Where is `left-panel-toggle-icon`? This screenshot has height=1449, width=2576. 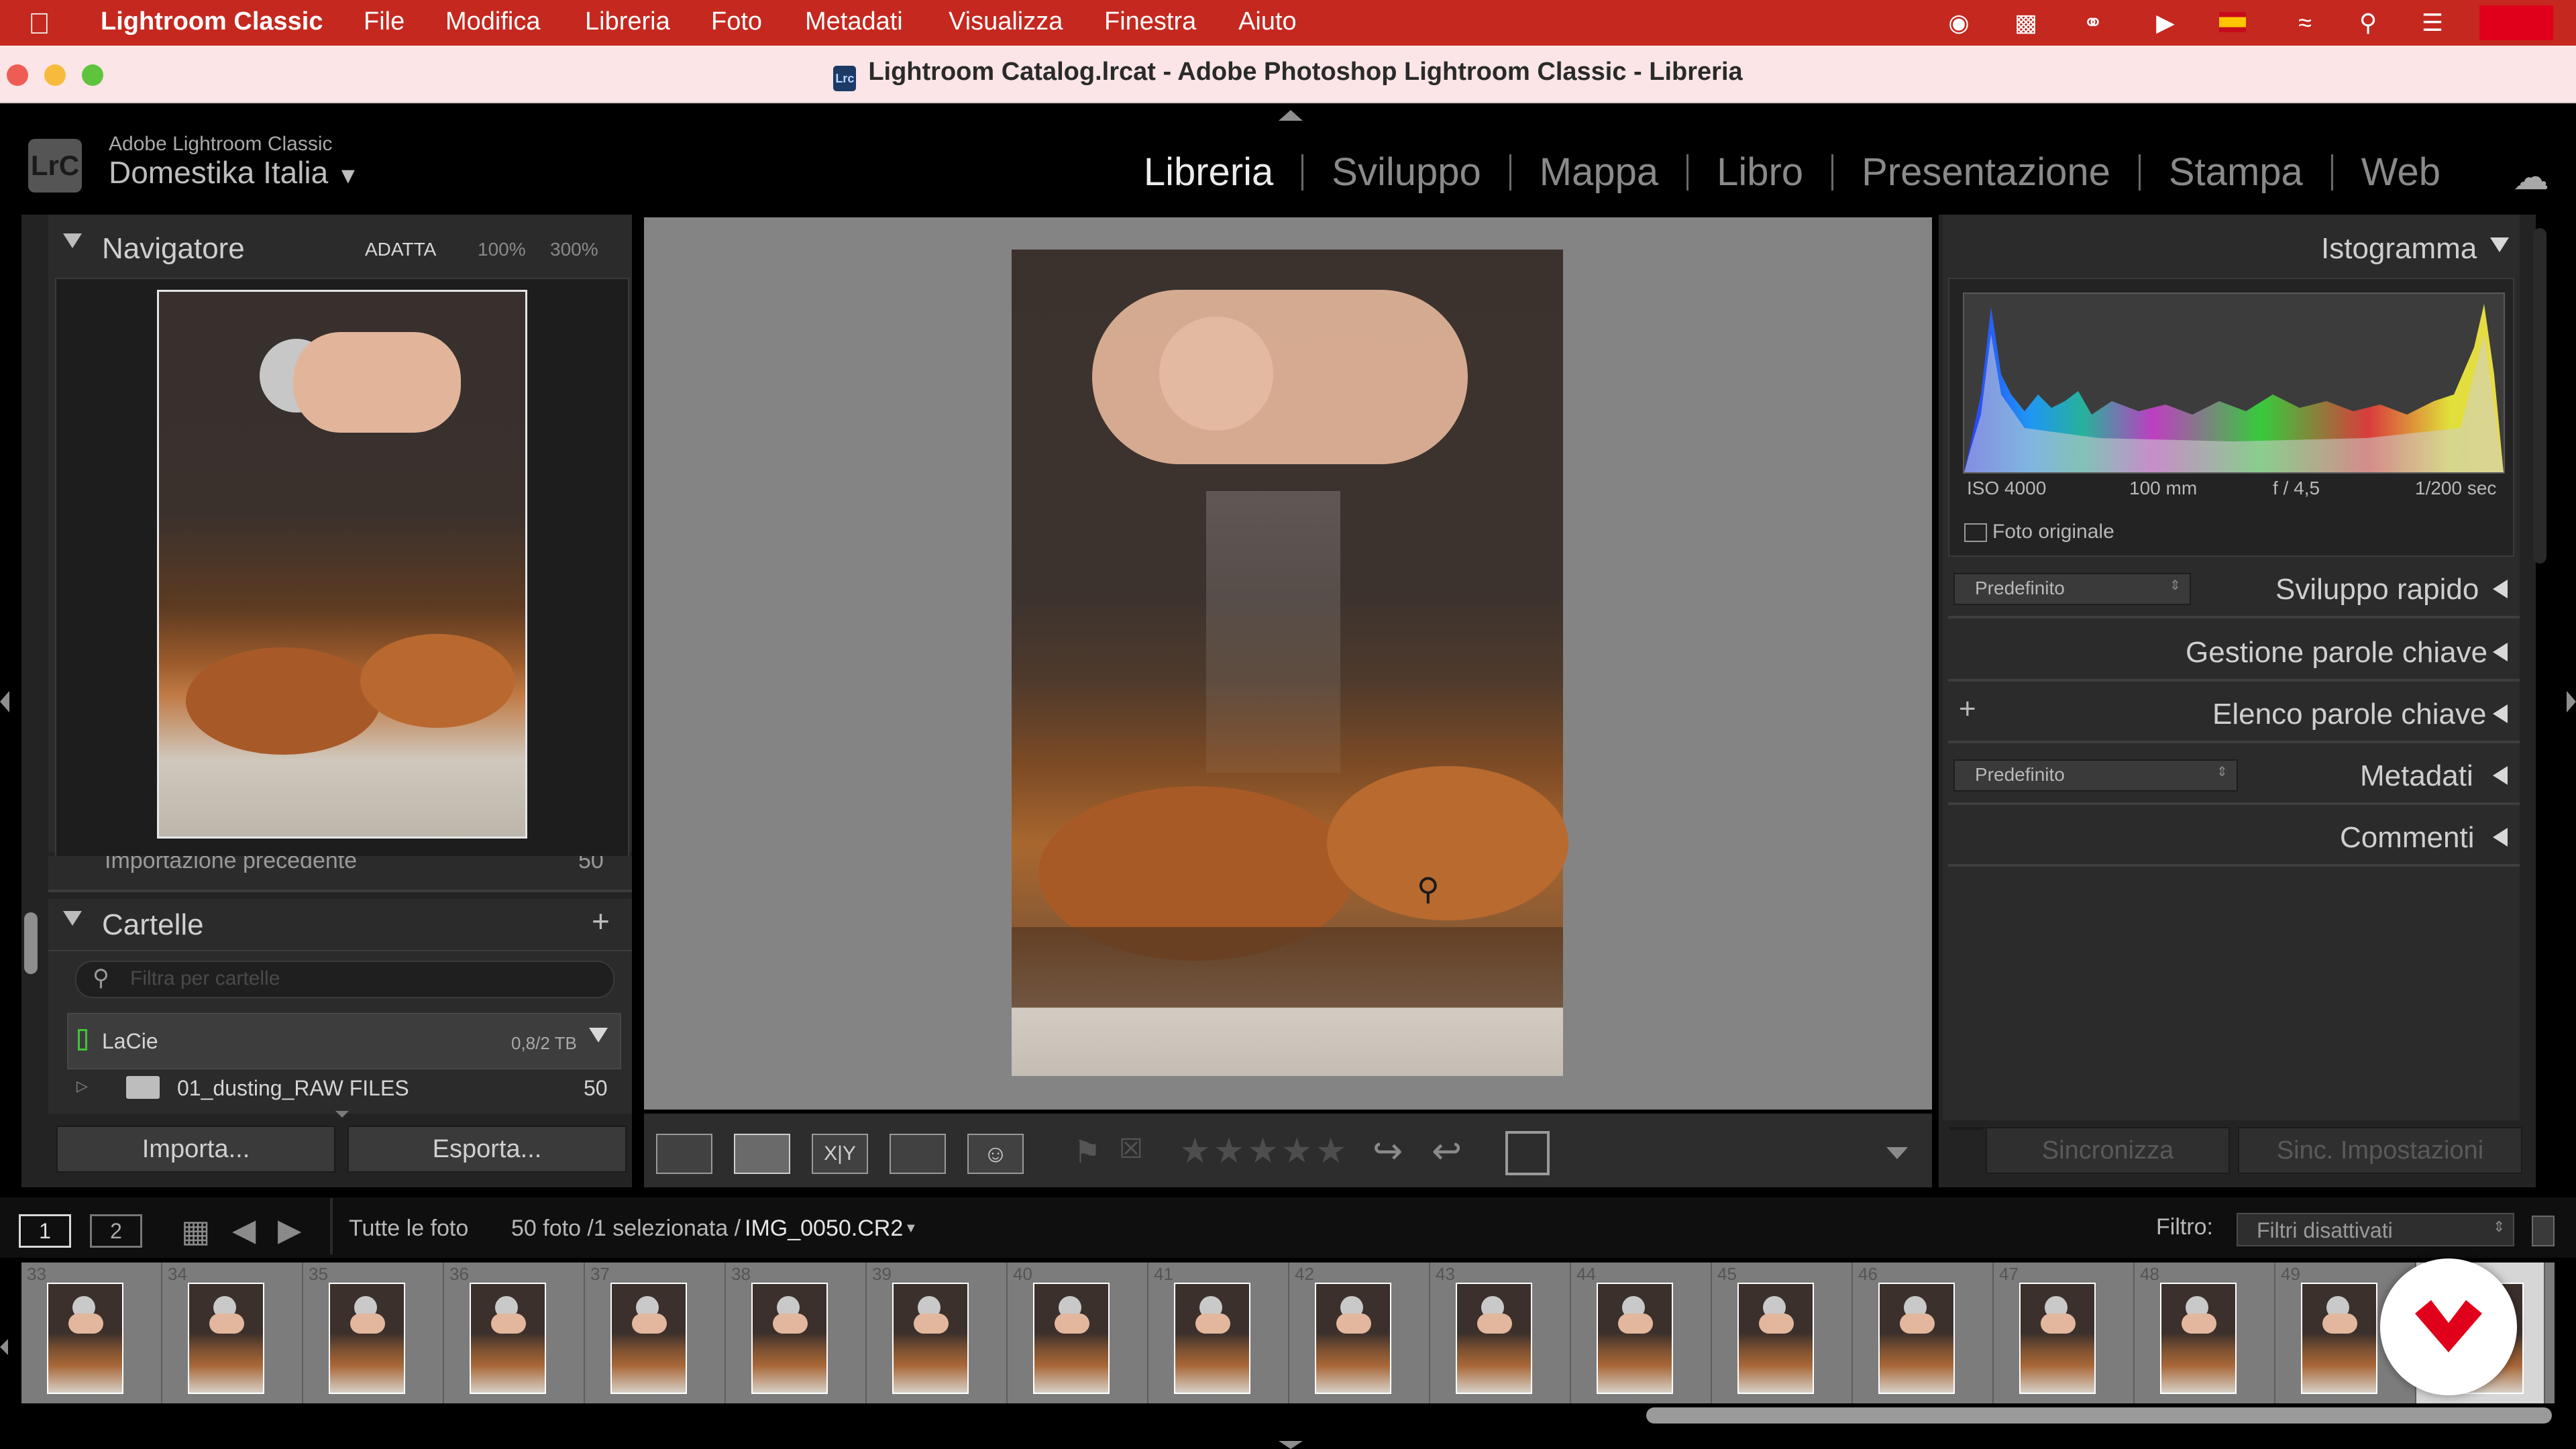 left-panel-toggle-icon is located at coordinates (4, 701).